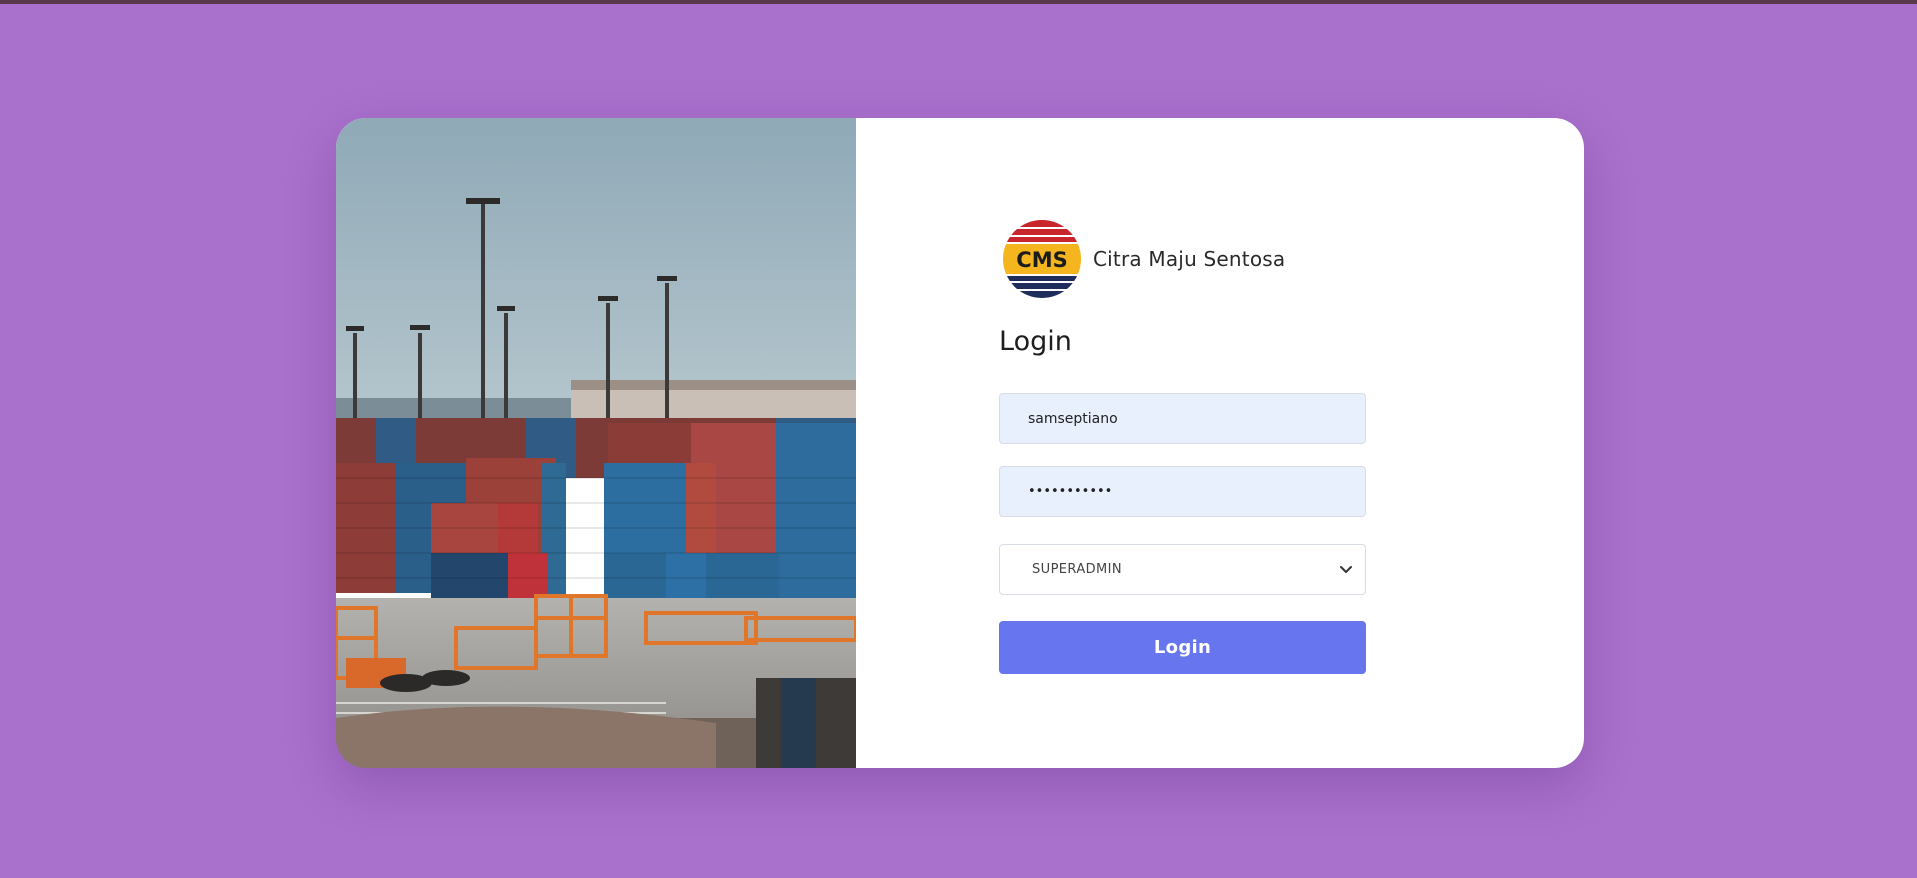  Describe the element at coordinates (1189, 259) in the screenshot. I see `company-name: Citra Maju Sentosa` at that location.